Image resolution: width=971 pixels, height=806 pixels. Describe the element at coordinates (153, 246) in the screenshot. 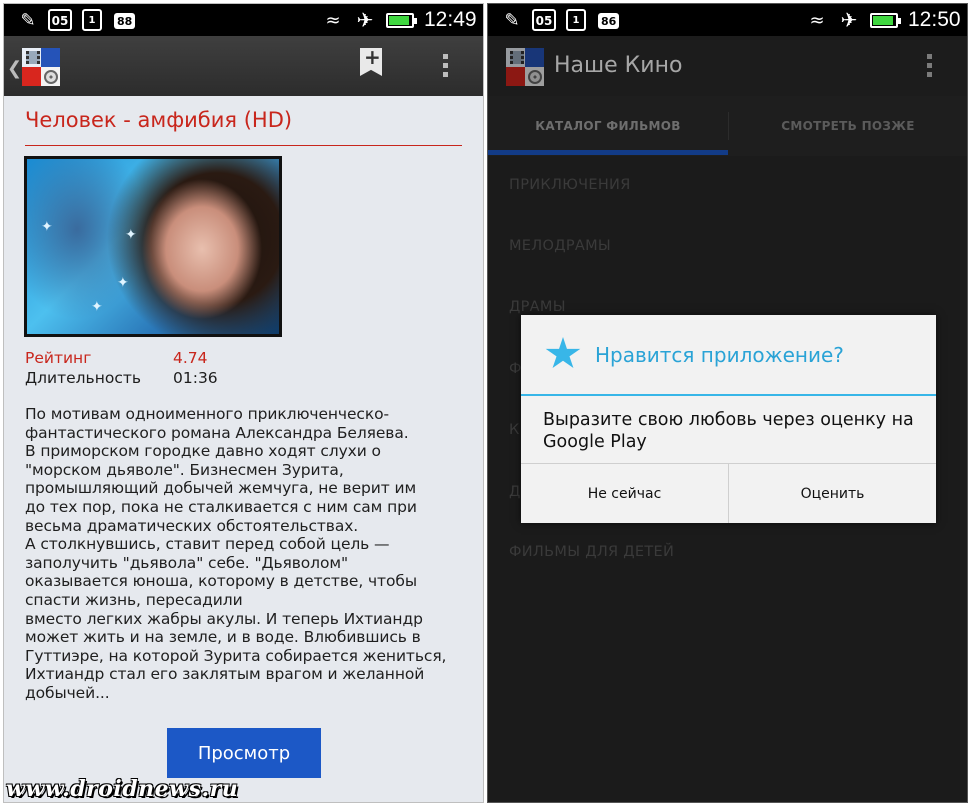

I see `movie-poster: ✦ ✦ ✦ ✦` at that location.